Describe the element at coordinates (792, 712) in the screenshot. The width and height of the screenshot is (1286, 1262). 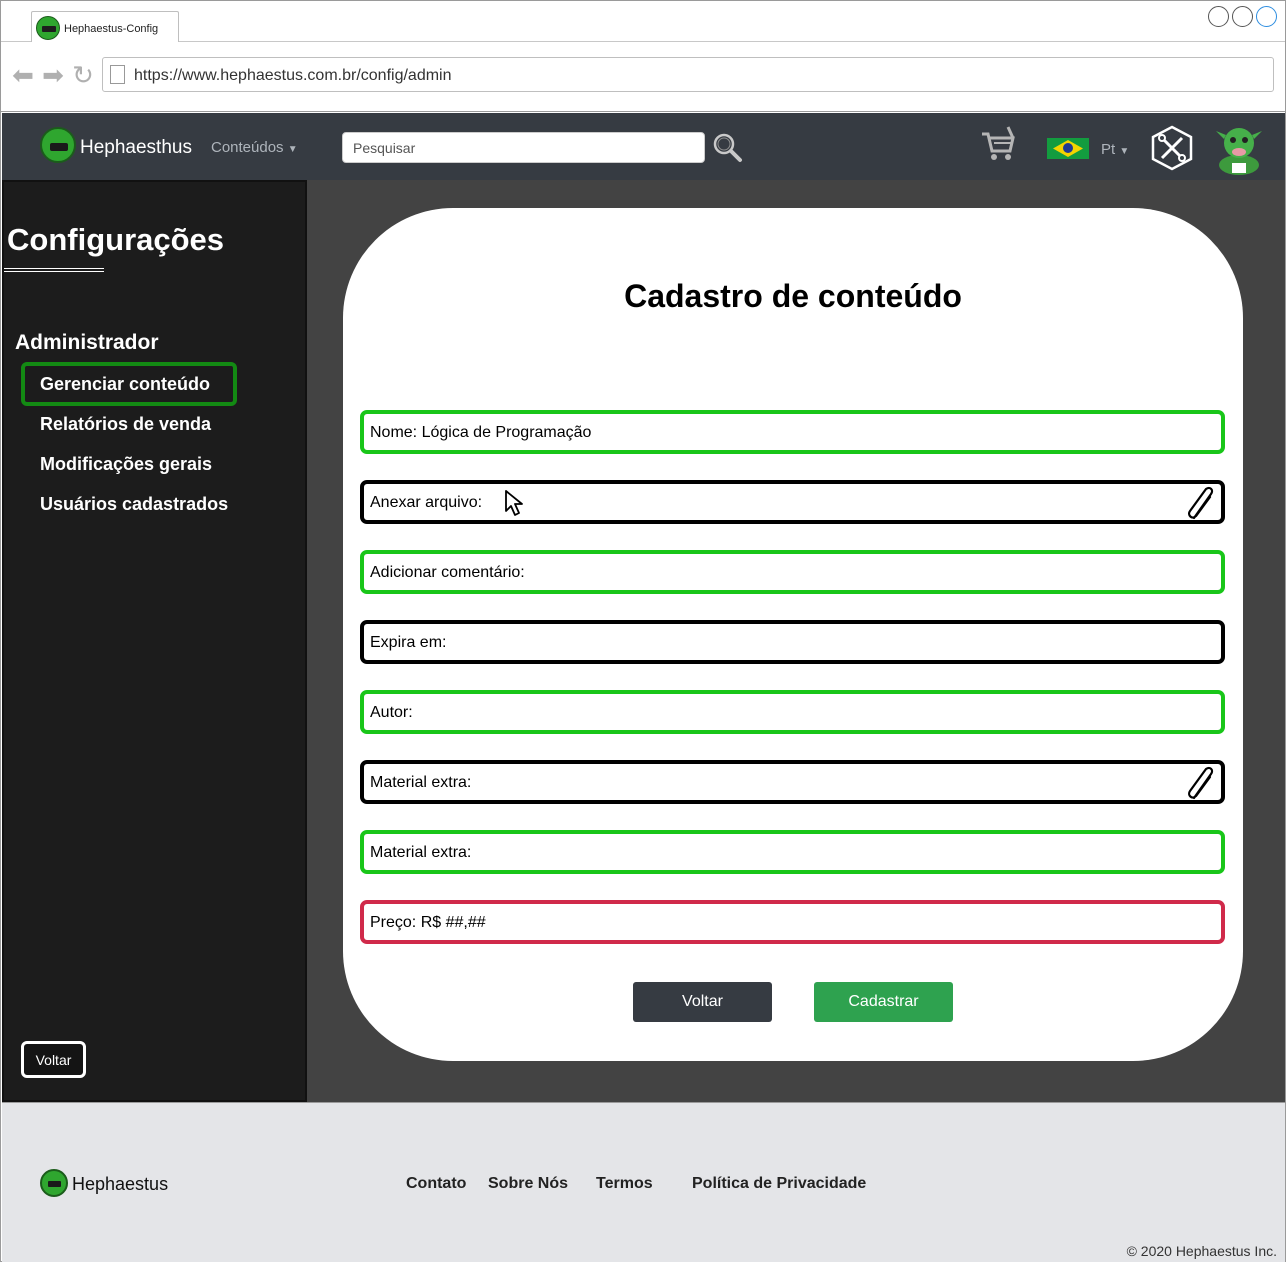
I see `autor-field: Autor:` at that location.